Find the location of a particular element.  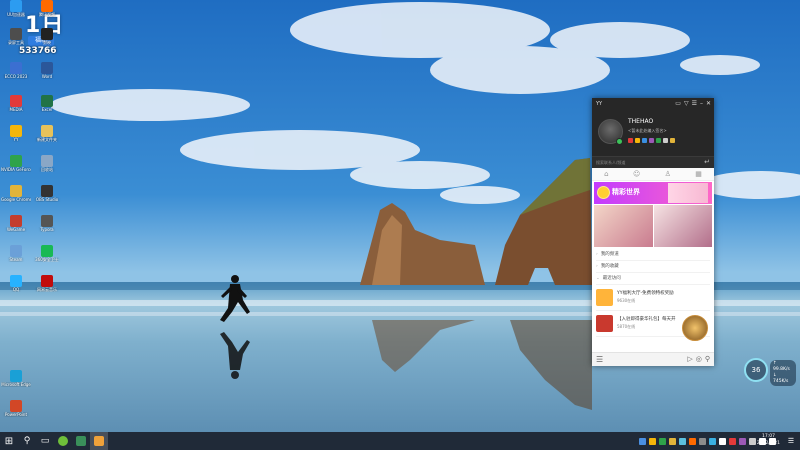

desktop-icon: 网易云音乐 is located at coordinates (47, 283).